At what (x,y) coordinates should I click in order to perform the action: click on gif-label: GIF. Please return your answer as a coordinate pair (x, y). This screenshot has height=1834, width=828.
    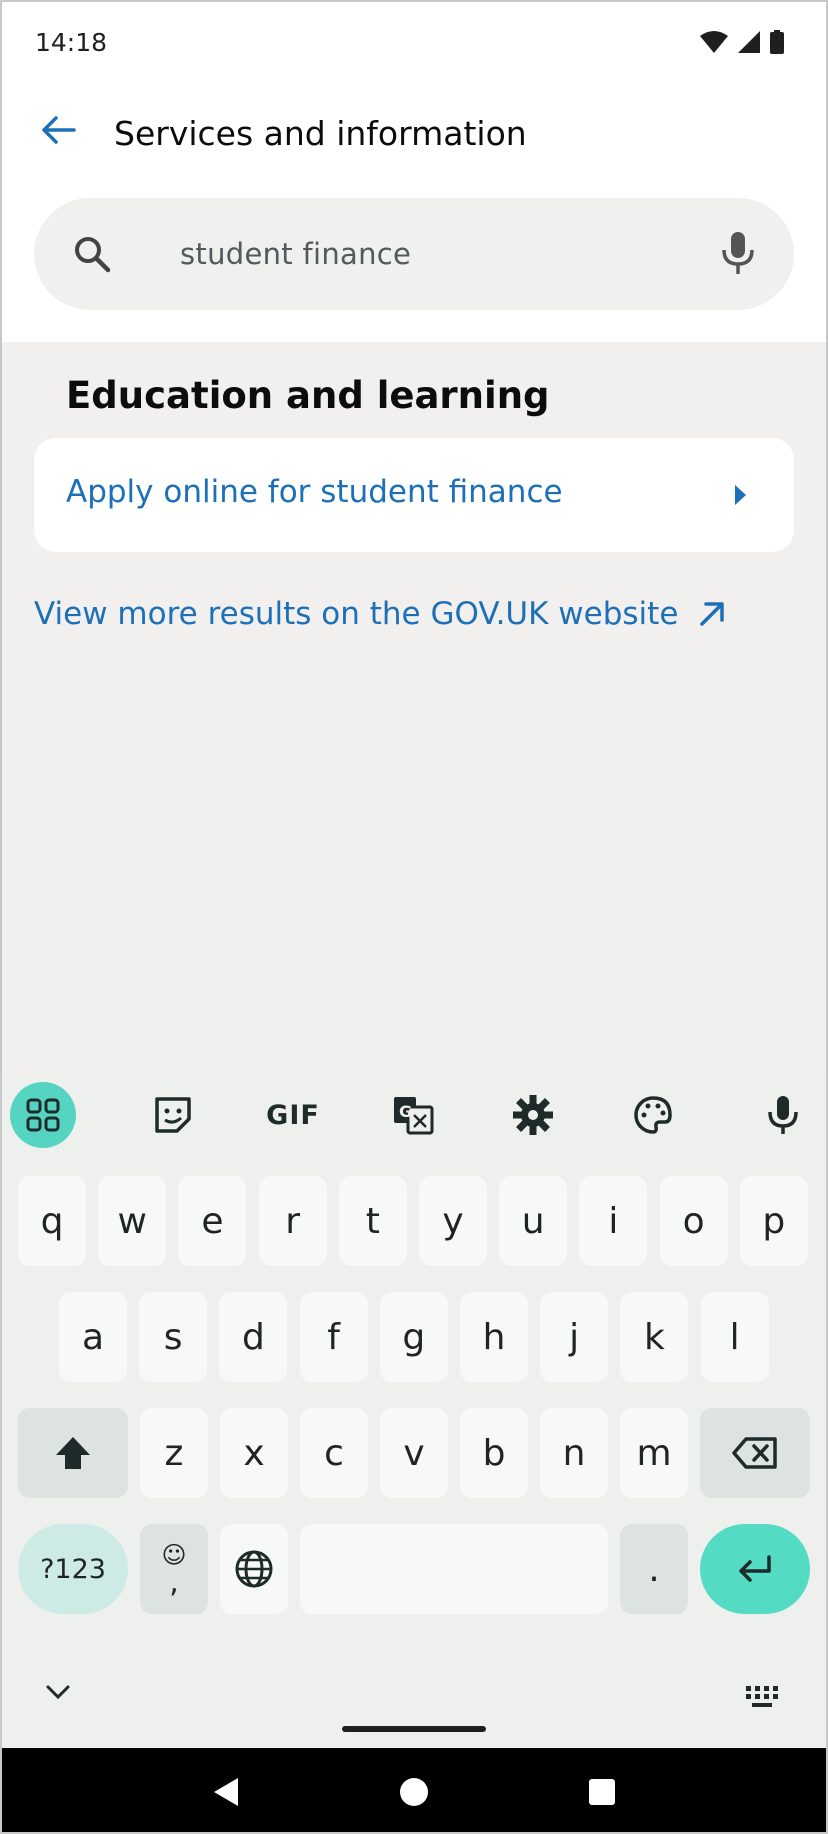
    Looking at the image, I should click on (293, 1115).